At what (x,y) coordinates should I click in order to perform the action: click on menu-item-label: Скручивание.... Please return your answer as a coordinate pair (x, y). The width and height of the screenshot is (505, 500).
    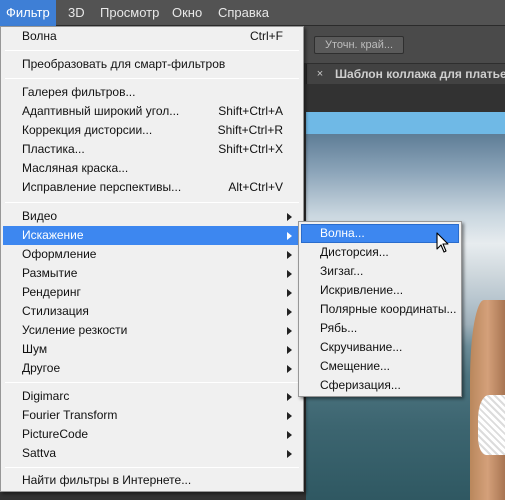
    Looking at the image, I should click on (361, 347).